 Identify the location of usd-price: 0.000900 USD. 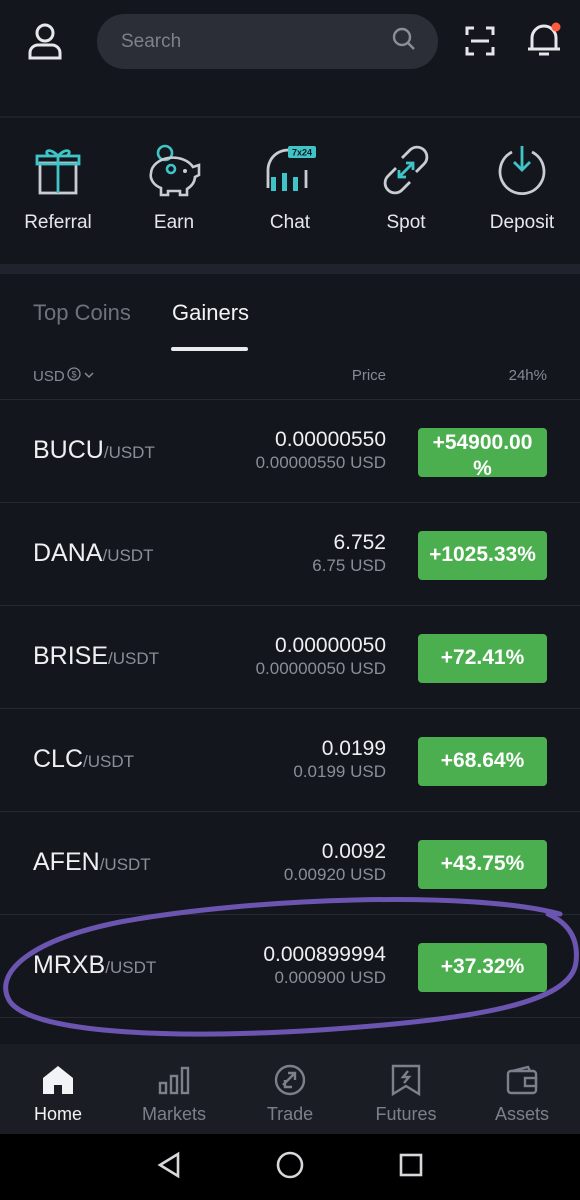
(330, 977).